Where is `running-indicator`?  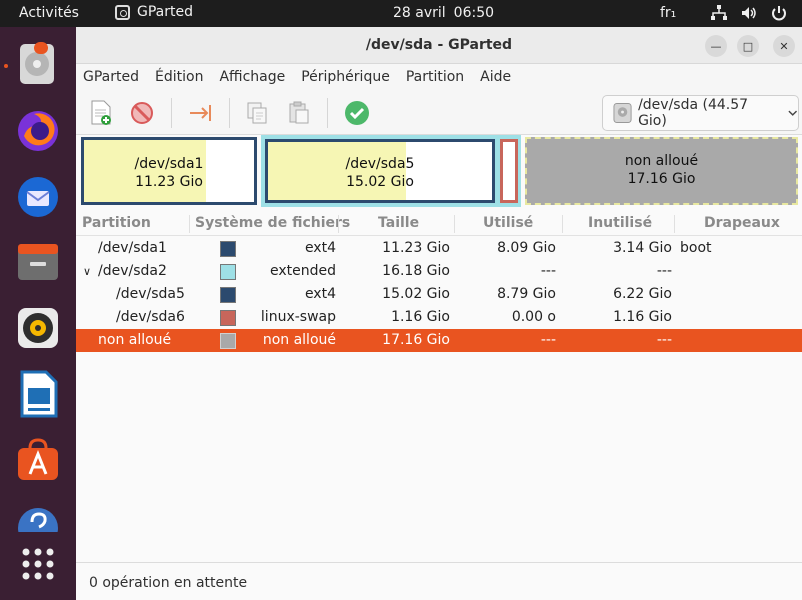 running-indicator is located at coordinates (6, 66).